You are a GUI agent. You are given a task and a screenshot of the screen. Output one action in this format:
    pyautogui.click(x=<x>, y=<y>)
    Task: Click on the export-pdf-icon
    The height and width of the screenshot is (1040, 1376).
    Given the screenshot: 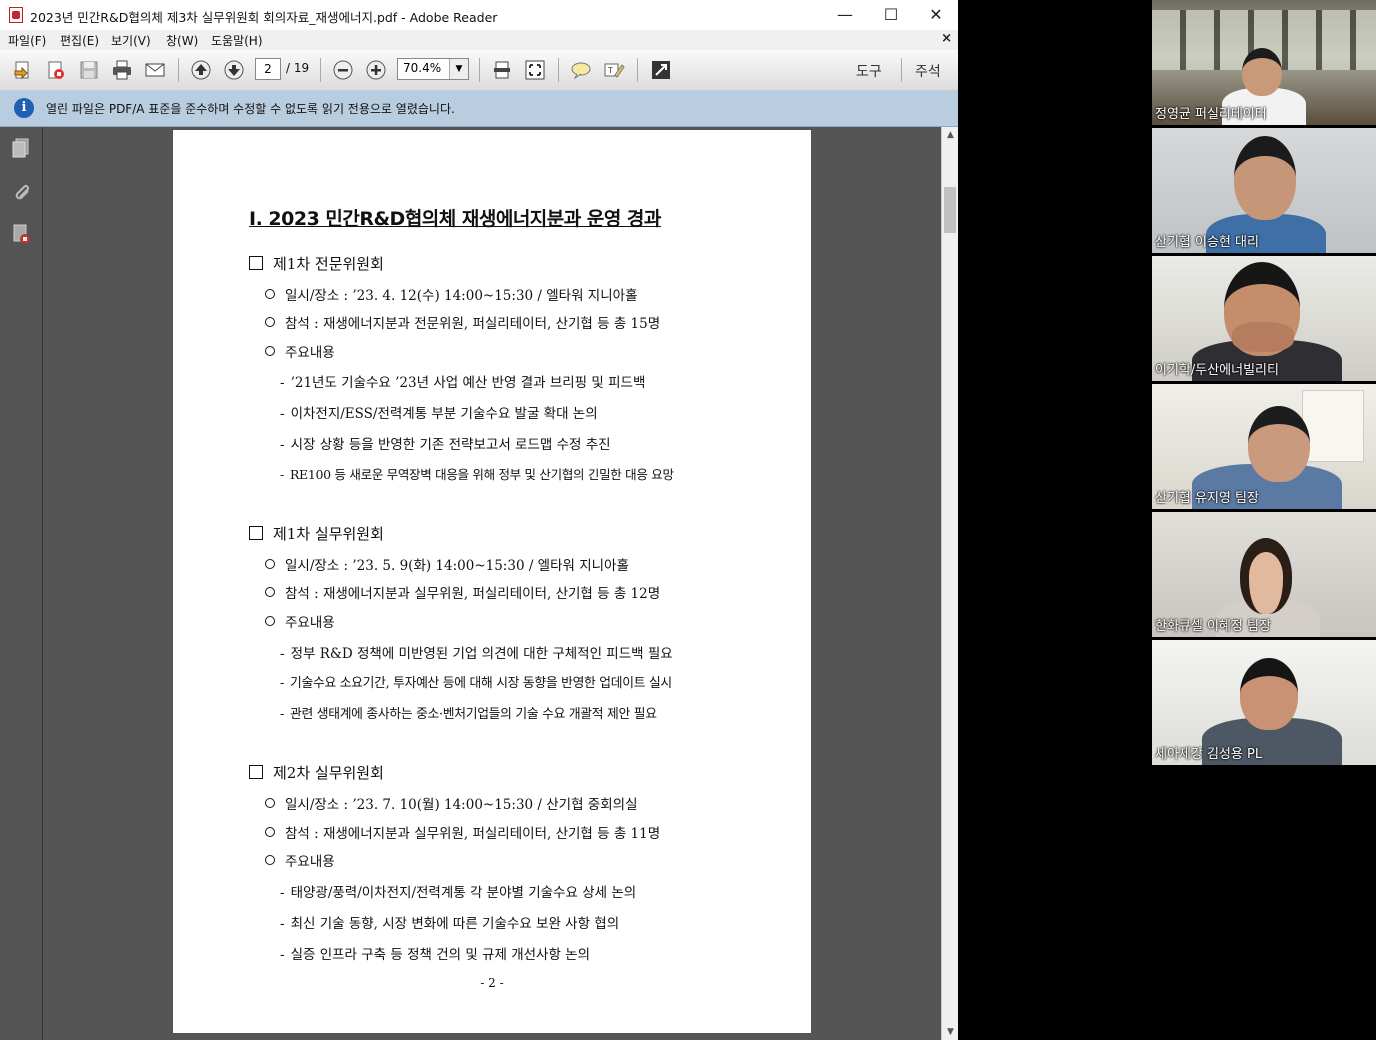 What is the action you would take?
    pyautogui.click(x=56, y=70)
    